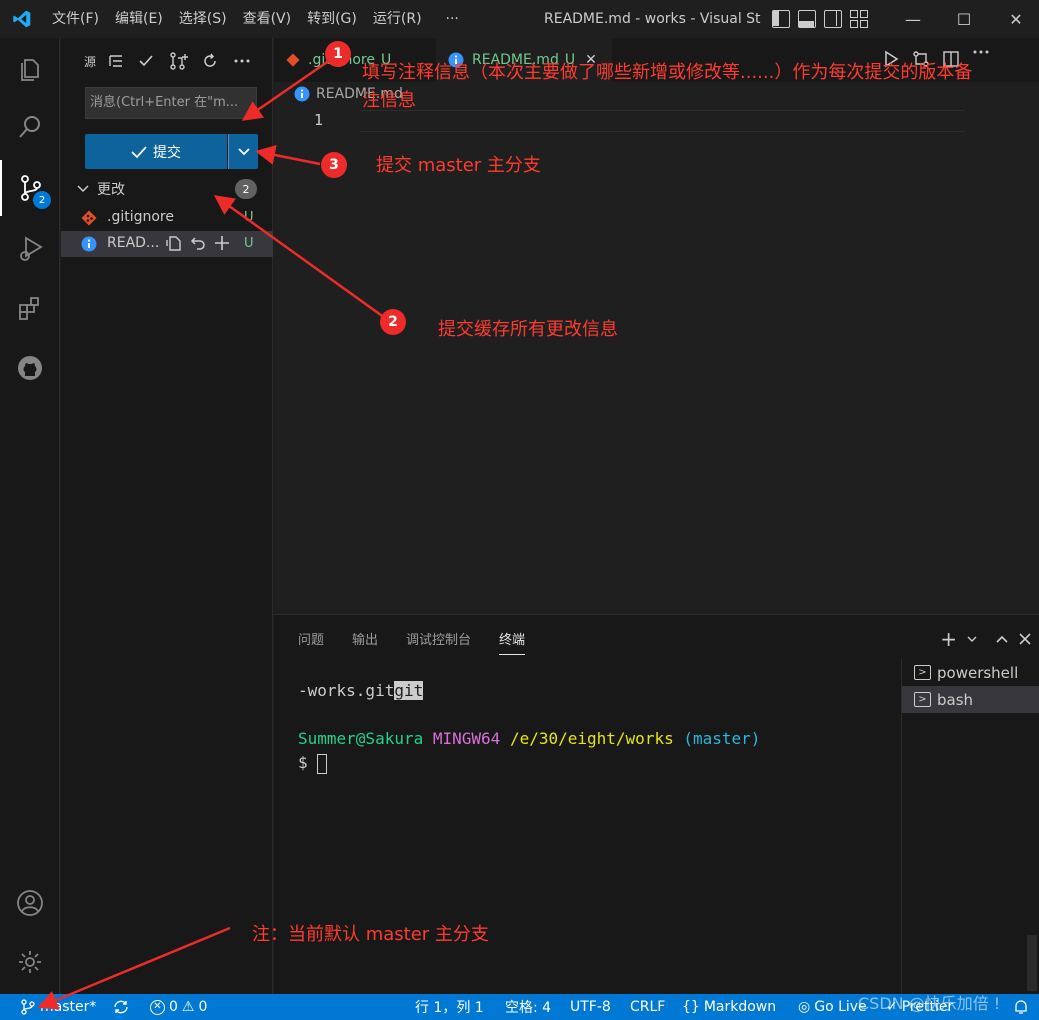 This screenshot has width=1039, height=1020. Describe the element at coordinates (913, 19) in the screenshot. I see `minimize-button: —` at that location.